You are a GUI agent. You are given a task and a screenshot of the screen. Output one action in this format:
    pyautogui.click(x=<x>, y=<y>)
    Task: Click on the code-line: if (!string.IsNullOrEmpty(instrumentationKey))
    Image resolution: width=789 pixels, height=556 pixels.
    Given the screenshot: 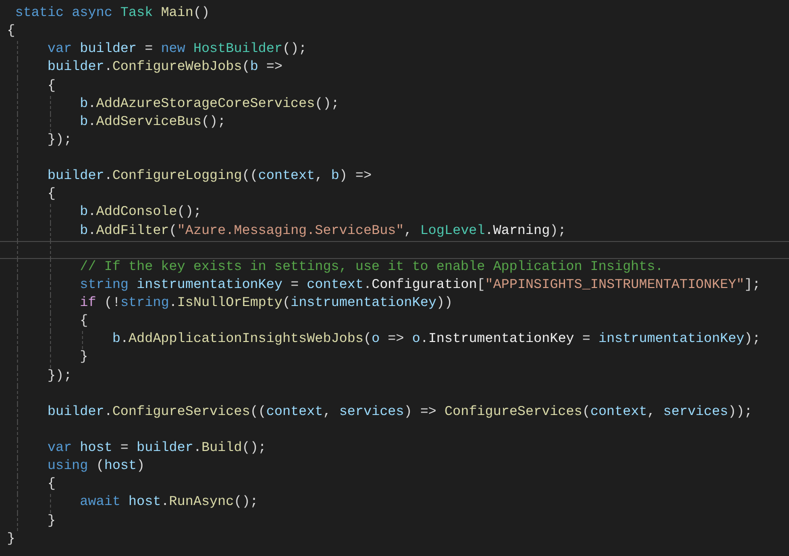 What is the action you would take?
    pyautogui.click(x=265, y=304)
    